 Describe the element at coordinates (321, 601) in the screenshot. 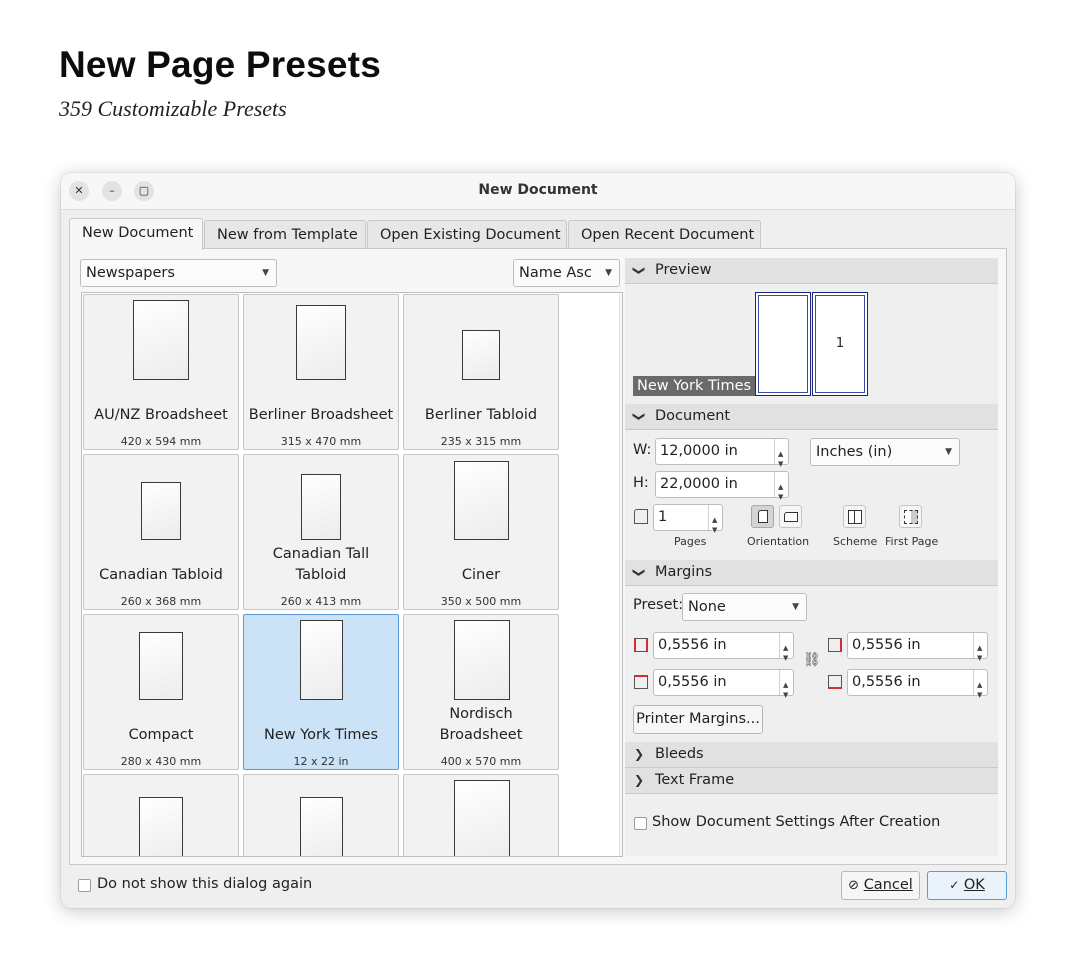

I see `preset-size: 260 x 413 mm` at that location.